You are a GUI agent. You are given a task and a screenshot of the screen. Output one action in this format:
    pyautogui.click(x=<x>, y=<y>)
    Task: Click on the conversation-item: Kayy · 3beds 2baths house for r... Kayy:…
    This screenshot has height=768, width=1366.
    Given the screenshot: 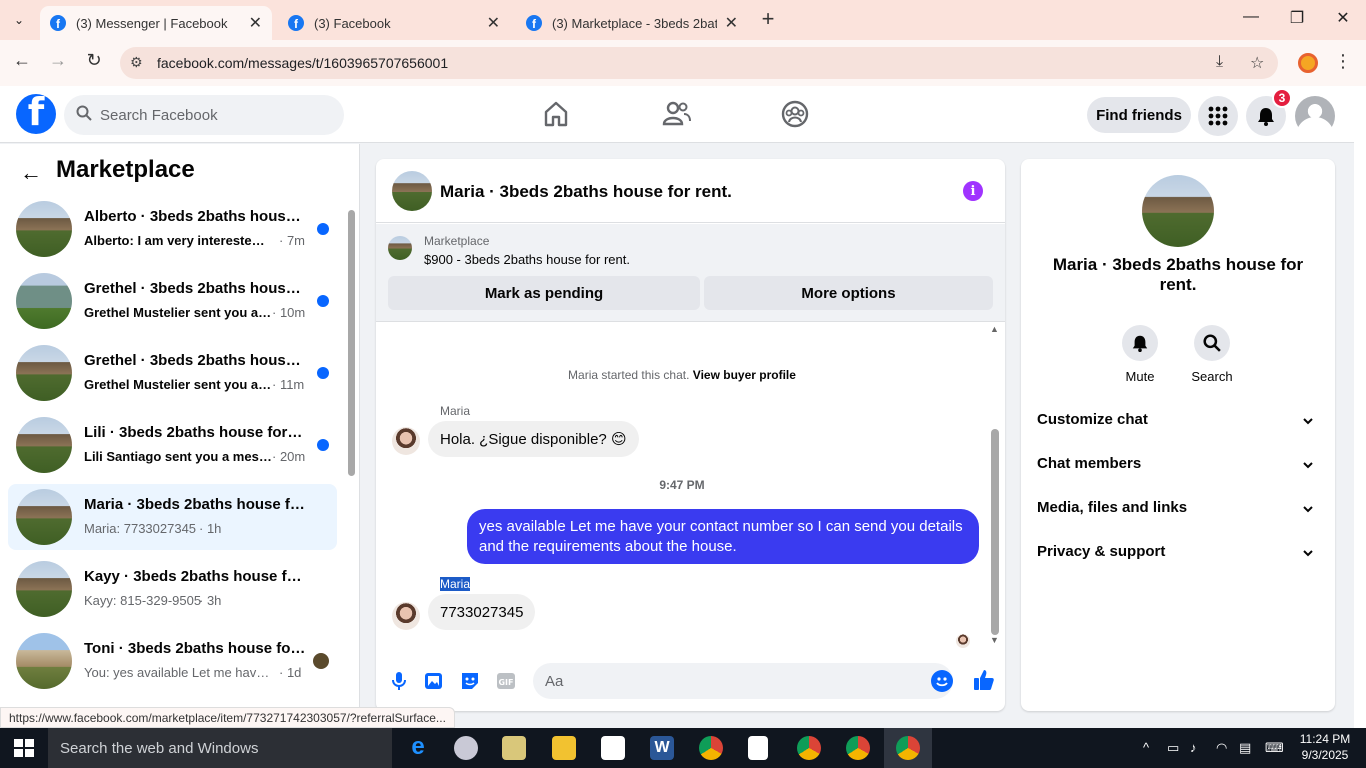 What is the action you would take?
    pyautogui.click(x=172, y=589)
    